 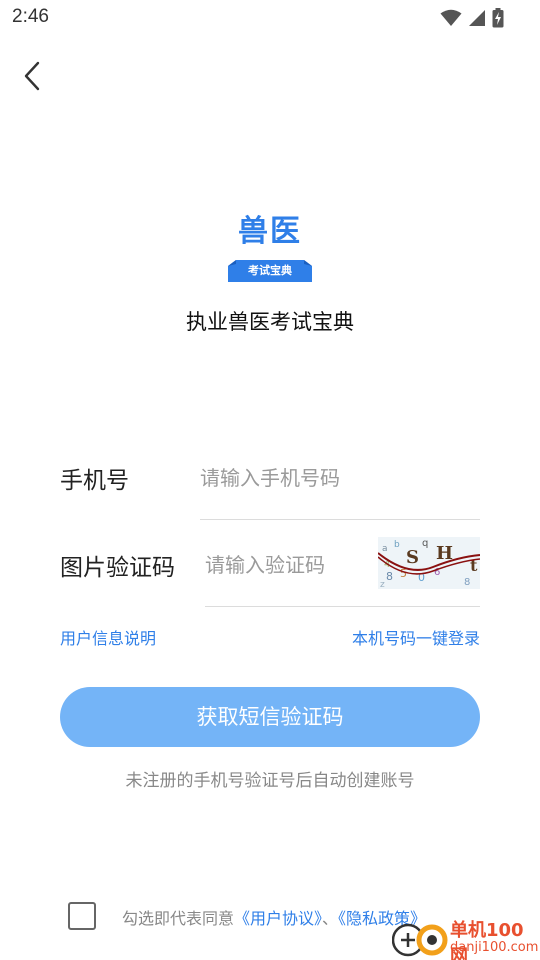 I want to click on phone-input, so click(x=340, y=478).